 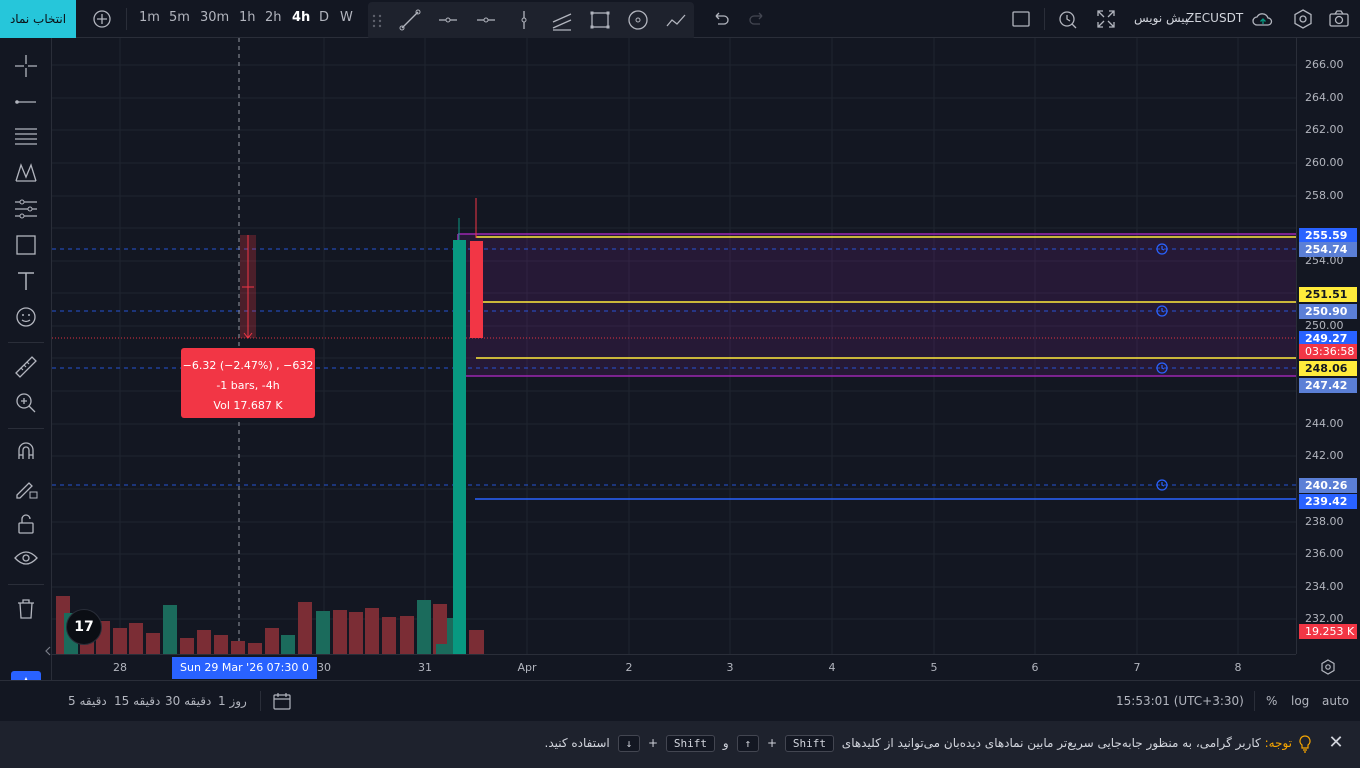 I want to click on camera-icon, so click(x=1339, y=19).